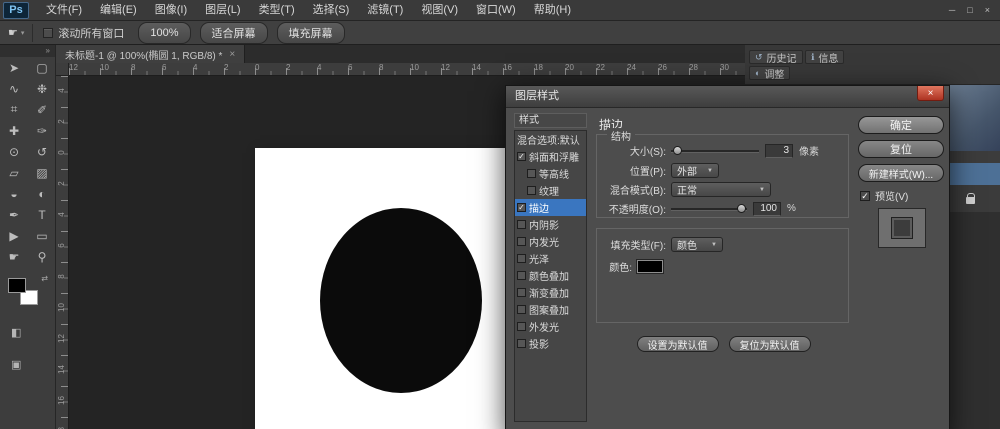 The height and width of the screenshot is (429, 1000). Describe the element at coordinates (42, 193) in the screenshot. I see `dodge-tool: ◐` at that location.